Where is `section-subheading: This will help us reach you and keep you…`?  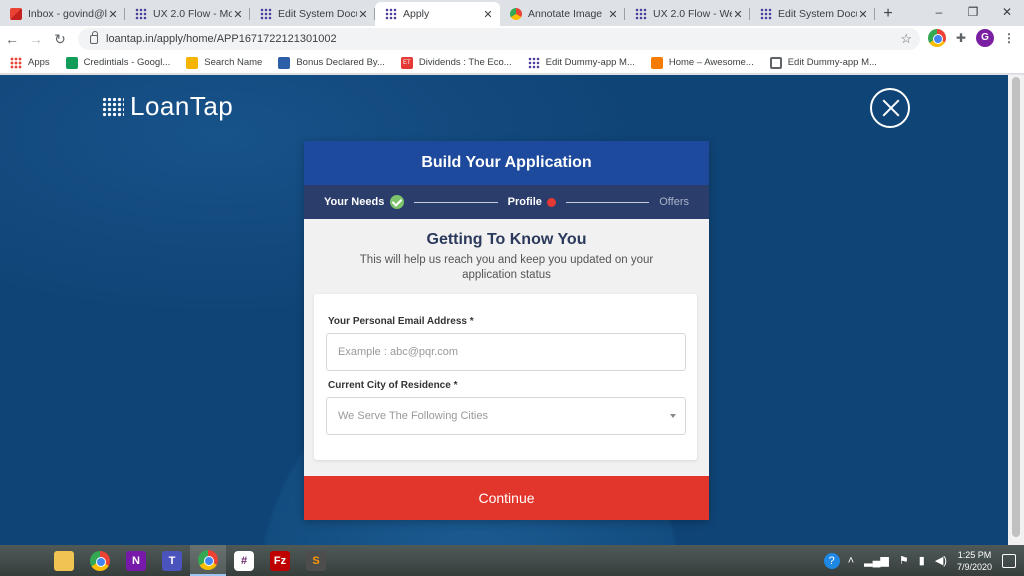
section-subheading: This will help us reach you and keep you… is located at coordinates (506, 267).